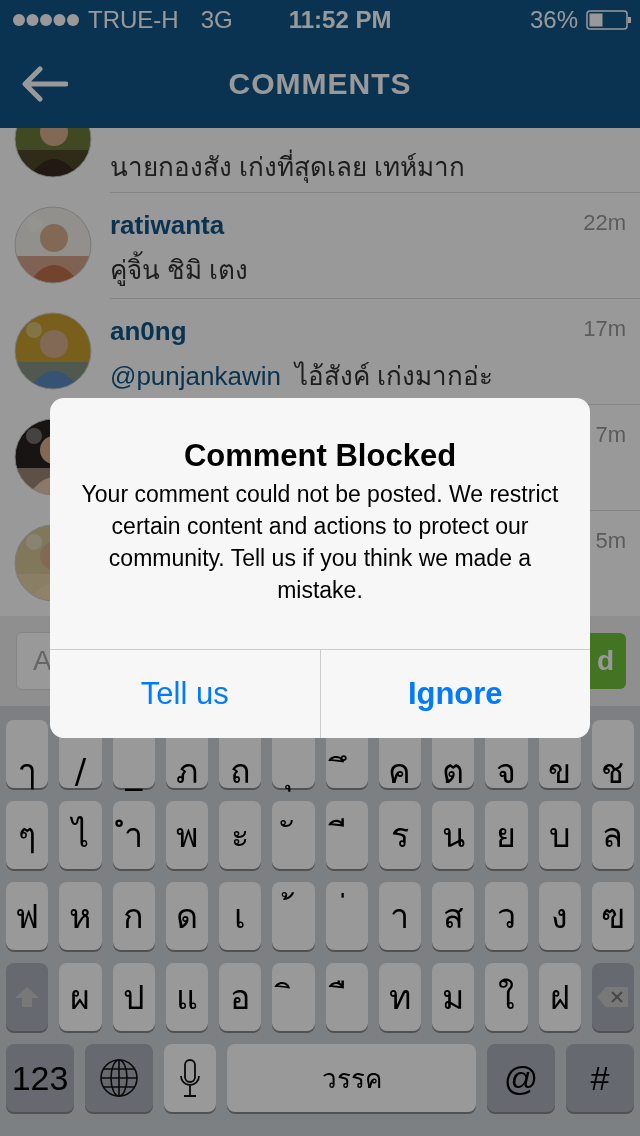 Image resolution: width=640 pixels, height=1136 pixels. I want to click on keyboard-key: ะ, so click(240, 835).